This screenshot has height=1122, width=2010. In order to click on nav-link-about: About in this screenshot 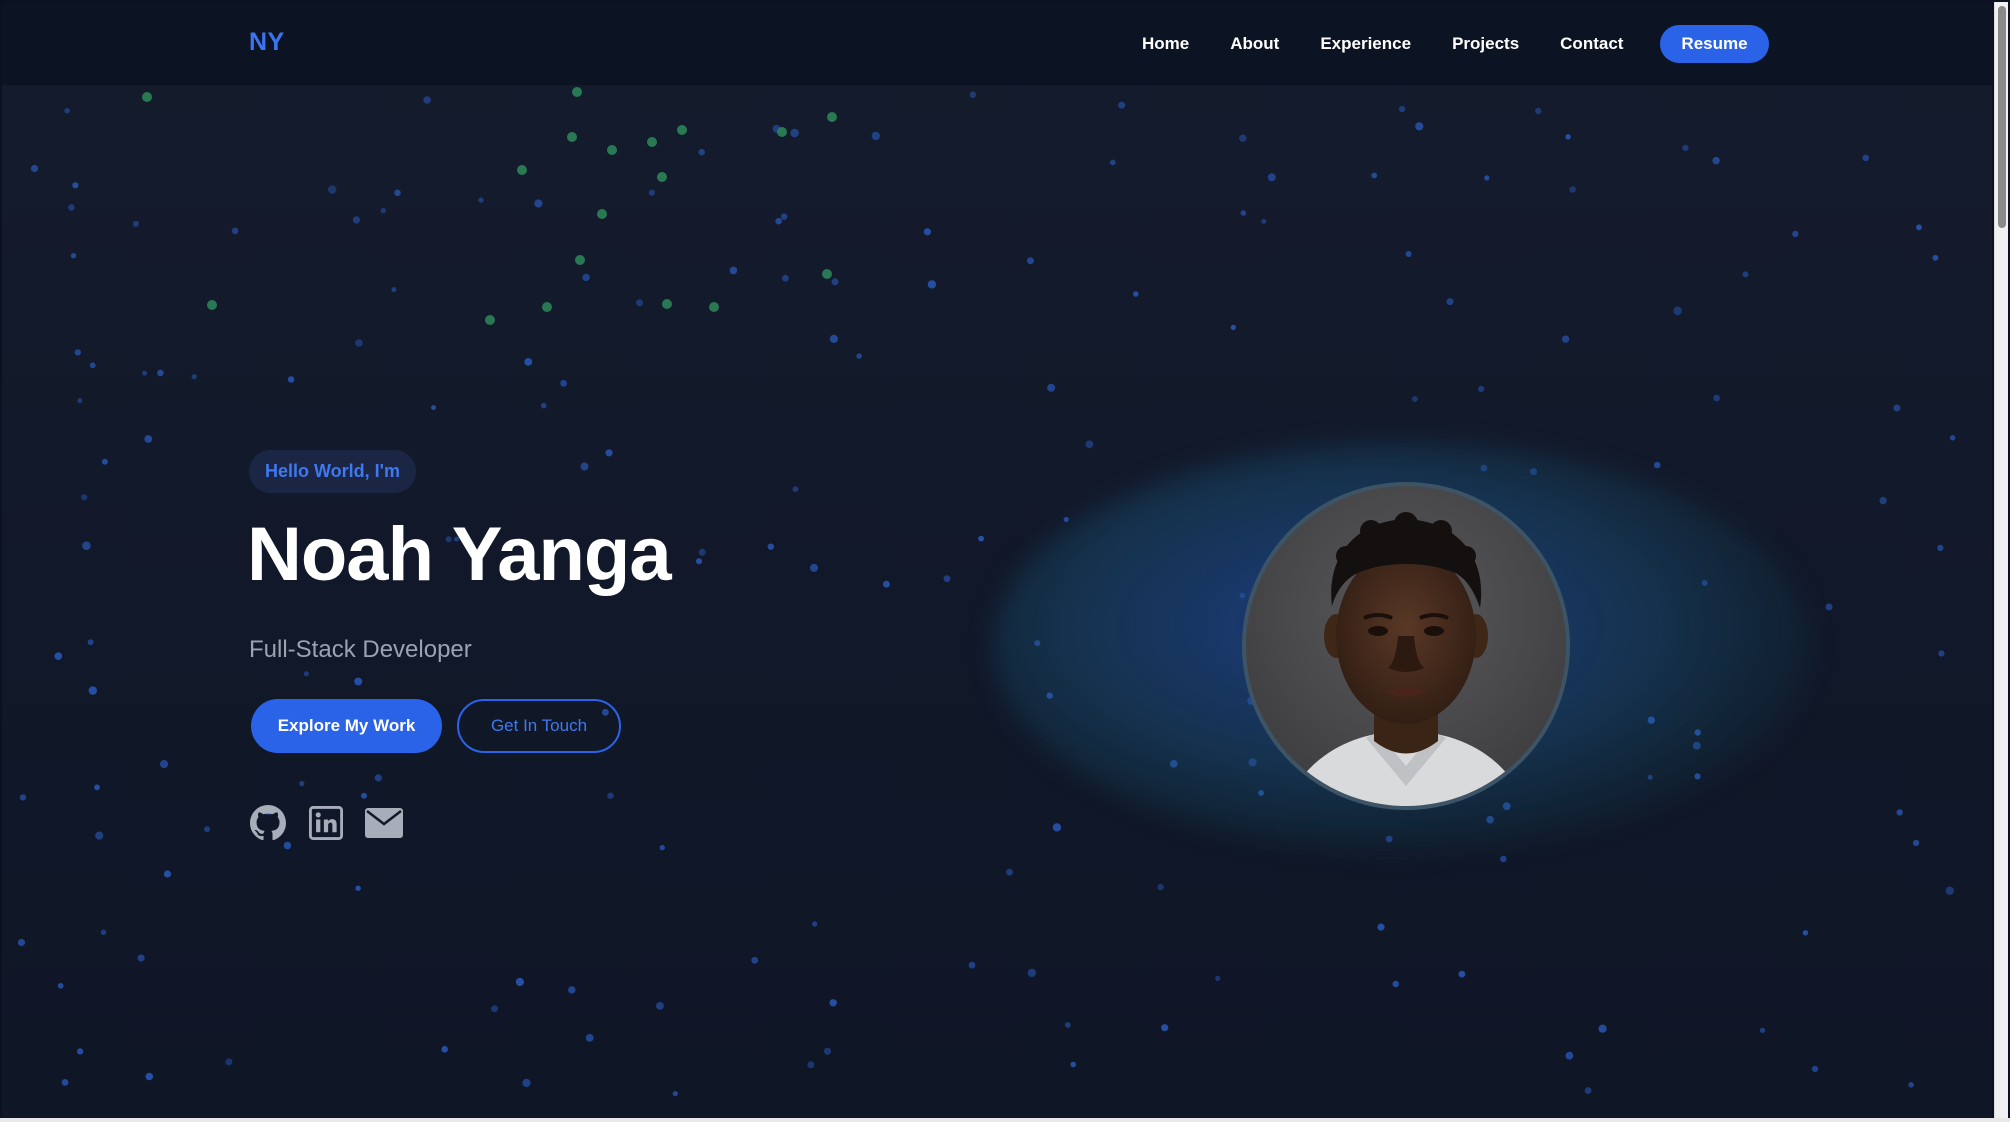, I will do `click(1254, 44)`.